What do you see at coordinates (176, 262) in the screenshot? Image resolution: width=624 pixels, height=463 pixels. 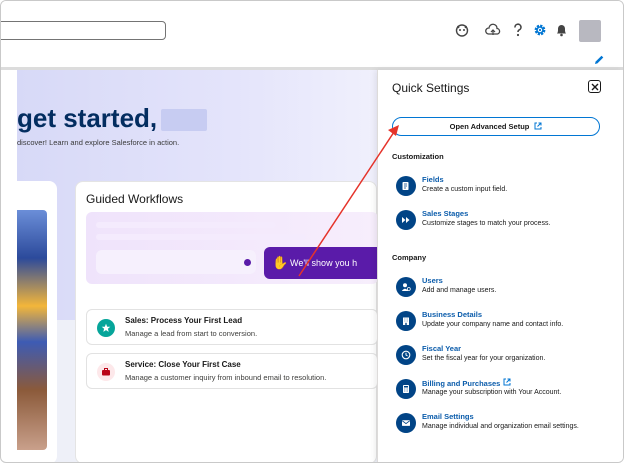 I see `banner-input` at bounding box center [176, 262].